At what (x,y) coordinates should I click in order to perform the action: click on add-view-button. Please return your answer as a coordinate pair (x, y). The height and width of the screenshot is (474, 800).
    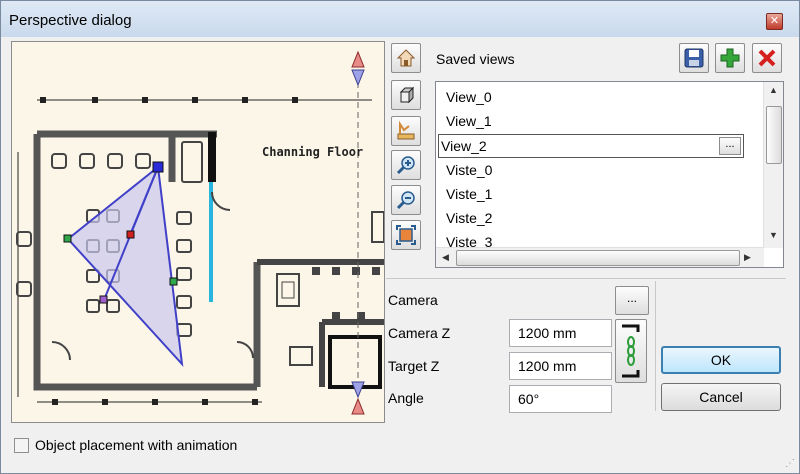
    Looking at the image, I should click on (730, 58).